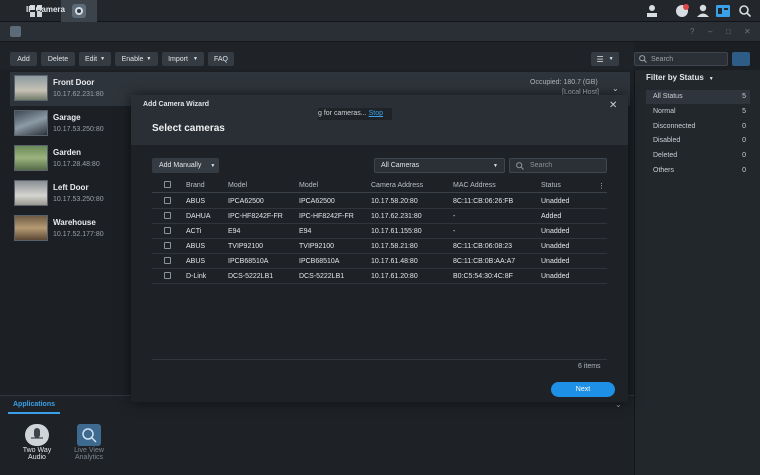 This screenshot has width=760, height=475. I want to click on column-mac-address: MAC Address, so click(474, 185).